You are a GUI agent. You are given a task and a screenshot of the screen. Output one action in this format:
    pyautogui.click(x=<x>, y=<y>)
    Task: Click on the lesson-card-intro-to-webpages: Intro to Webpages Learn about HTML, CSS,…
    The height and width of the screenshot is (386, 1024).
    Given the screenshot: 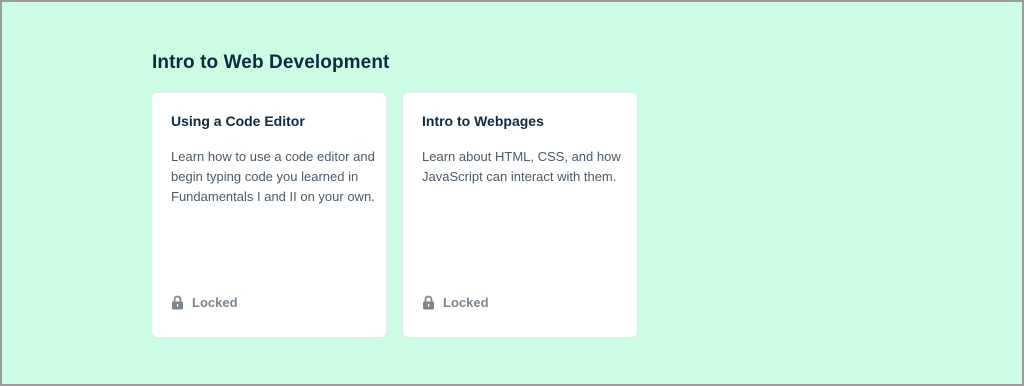 What is the action you would take?
    pyautogui.click(x=520, y=215)
    